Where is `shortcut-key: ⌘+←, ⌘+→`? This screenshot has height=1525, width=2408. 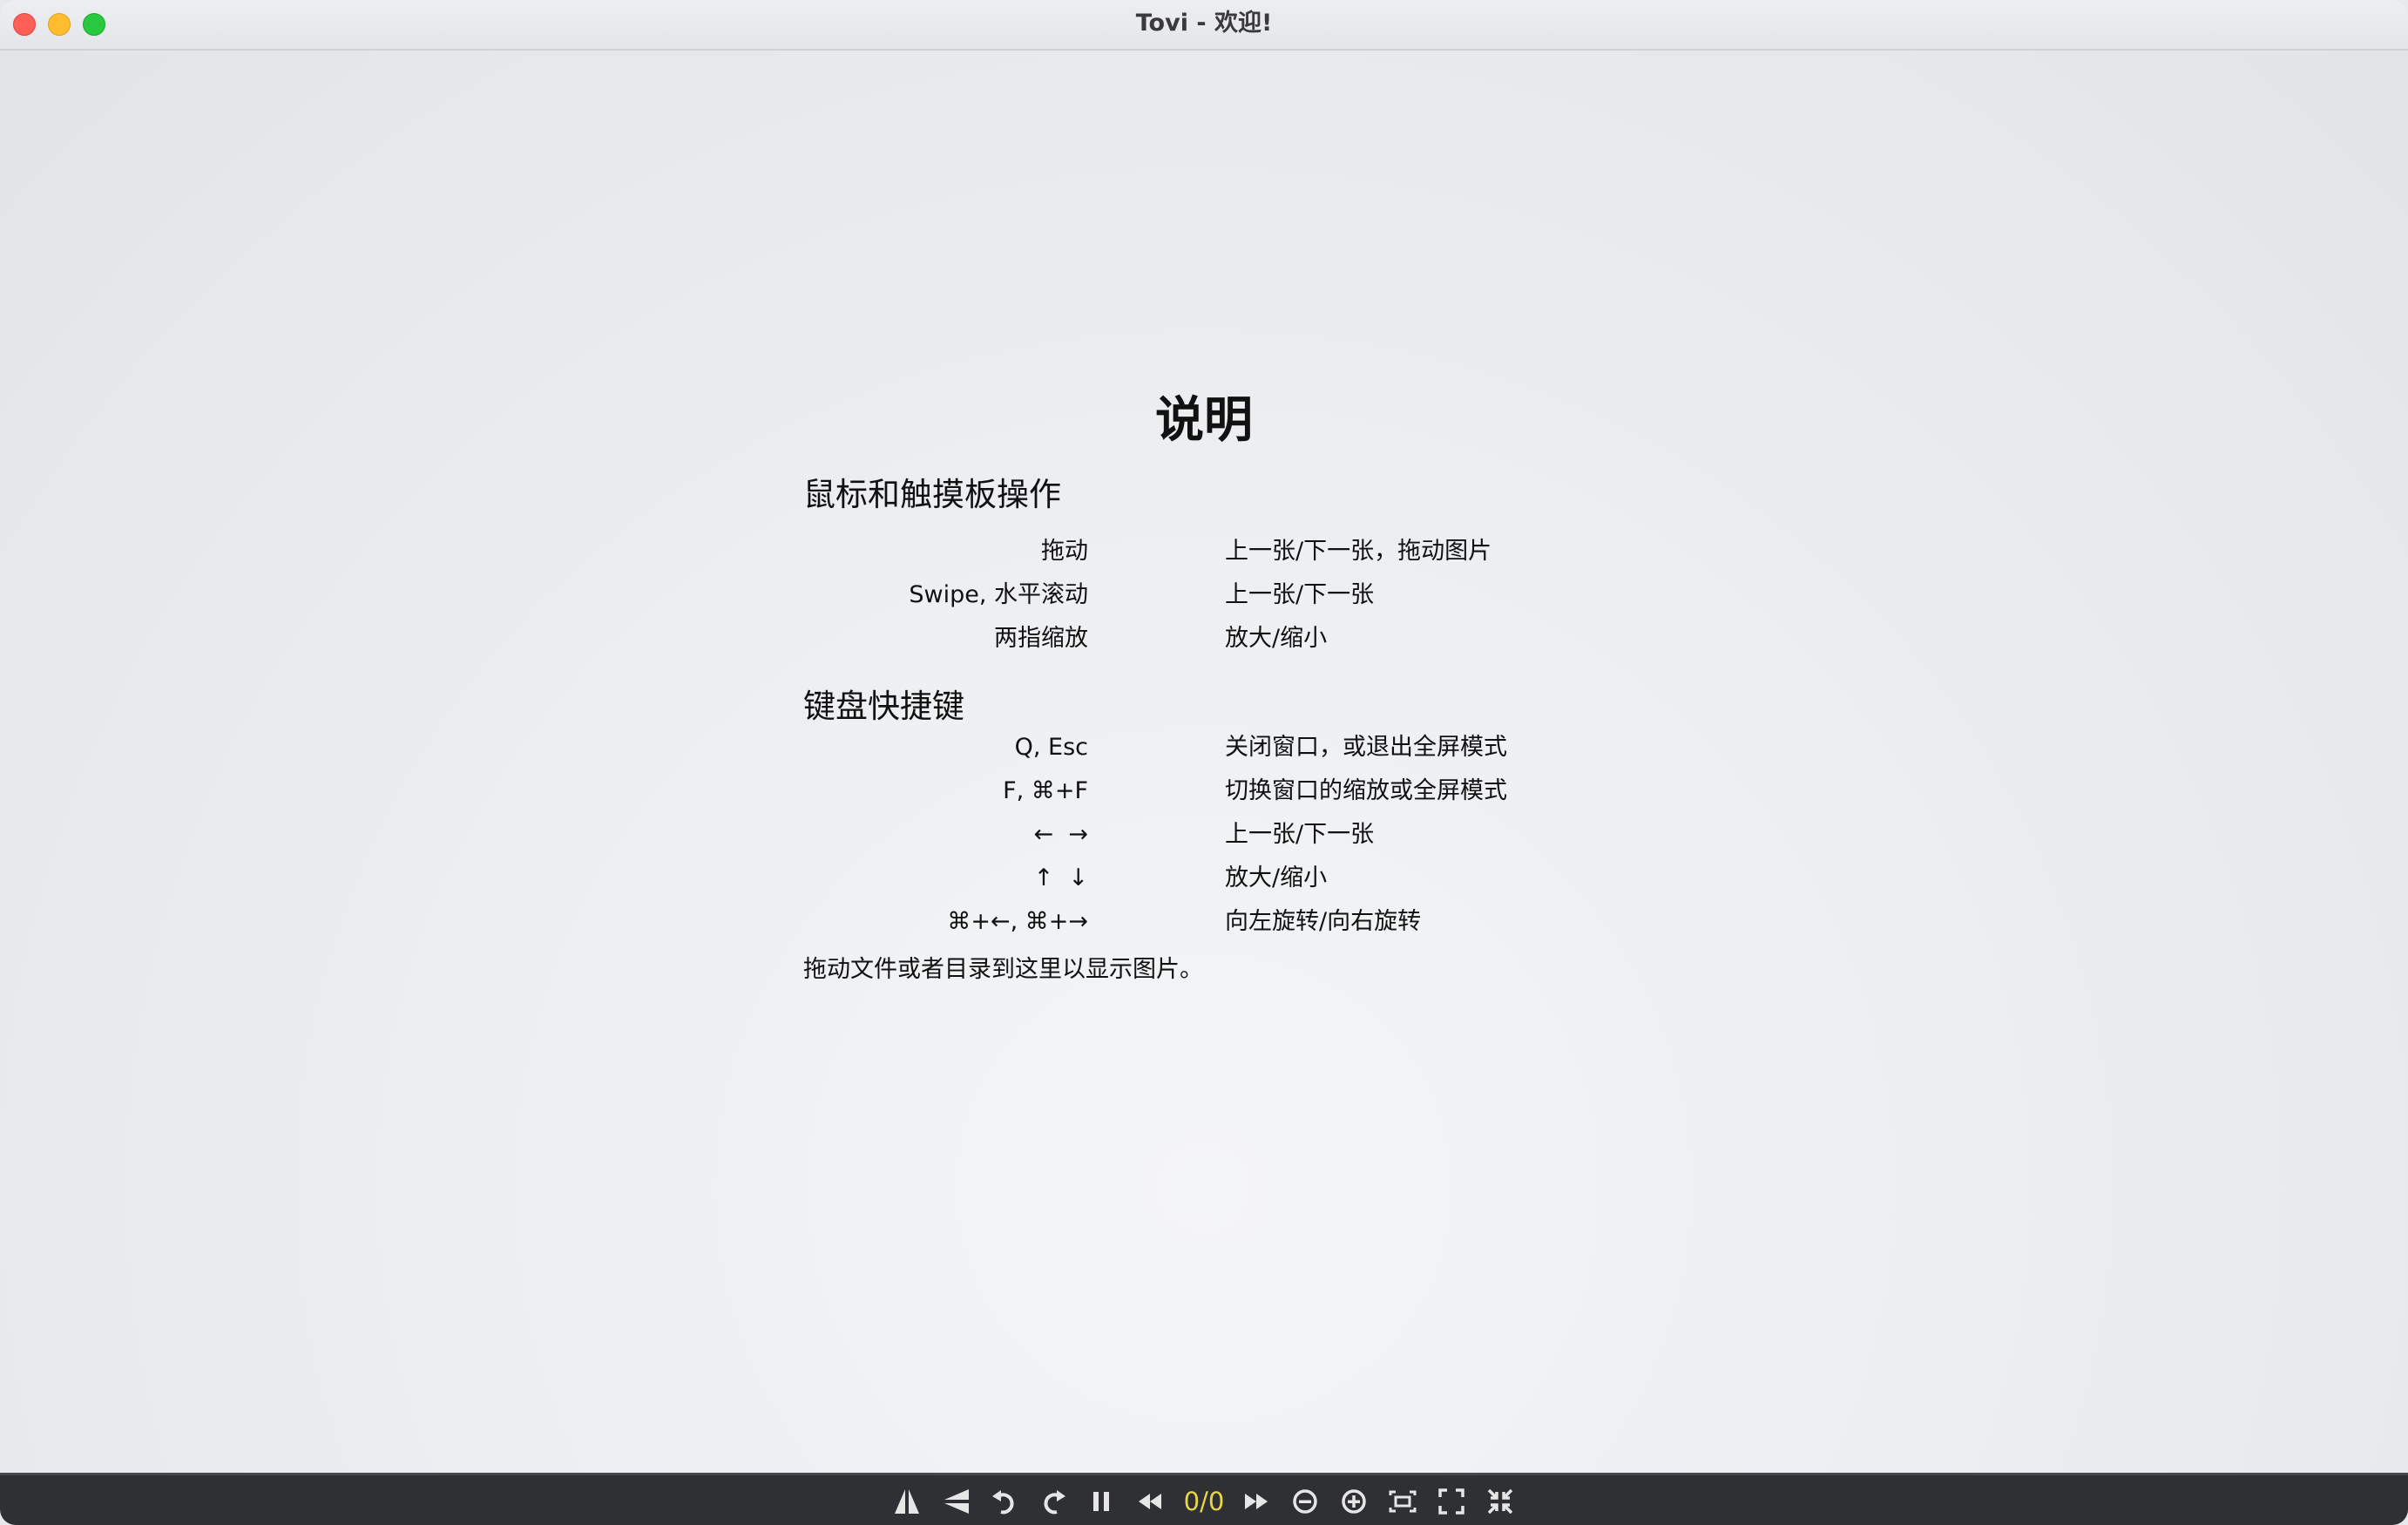
shortcut-key: ⌘+←, ⌘+→ is located at coordinates (1017, 921).